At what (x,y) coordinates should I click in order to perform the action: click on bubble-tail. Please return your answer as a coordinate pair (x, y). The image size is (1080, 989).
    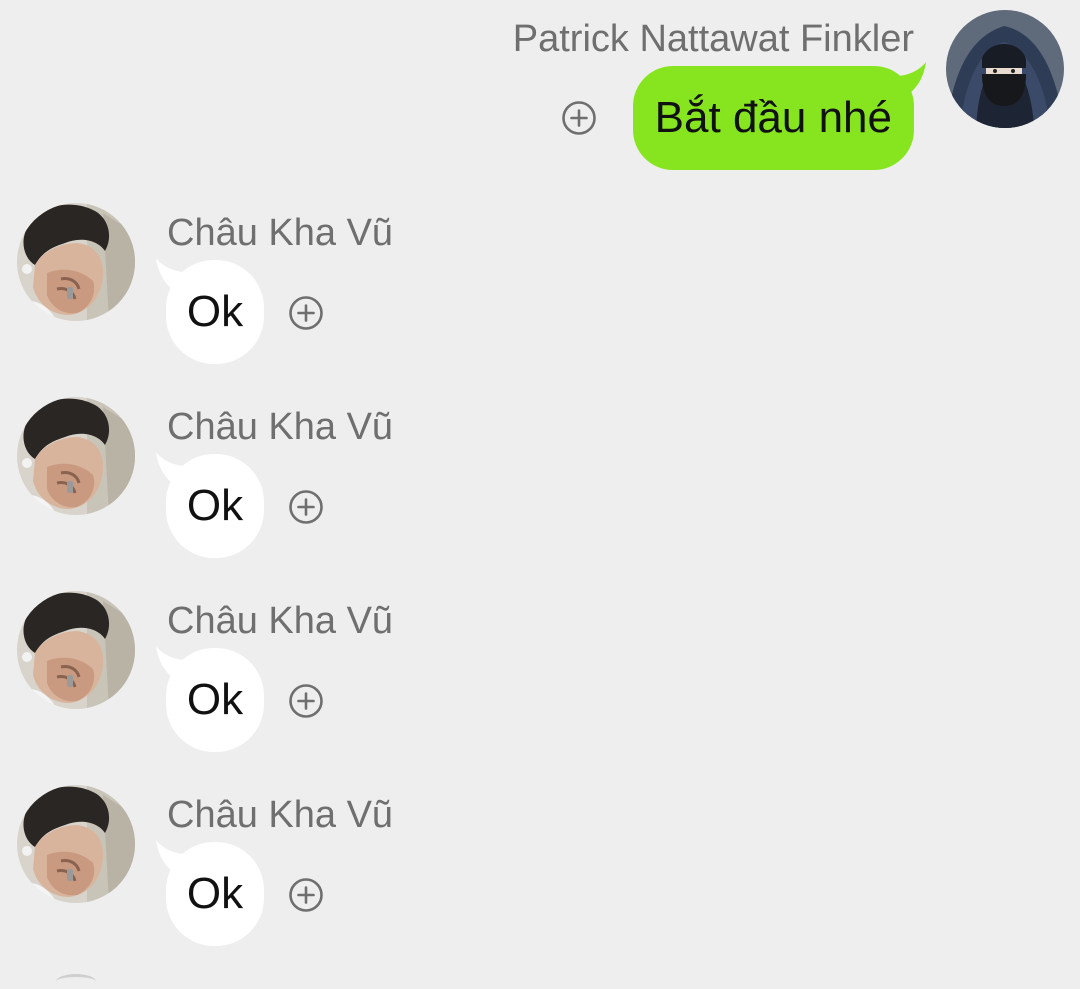
    Looking at the image, I should click on (911, 79).